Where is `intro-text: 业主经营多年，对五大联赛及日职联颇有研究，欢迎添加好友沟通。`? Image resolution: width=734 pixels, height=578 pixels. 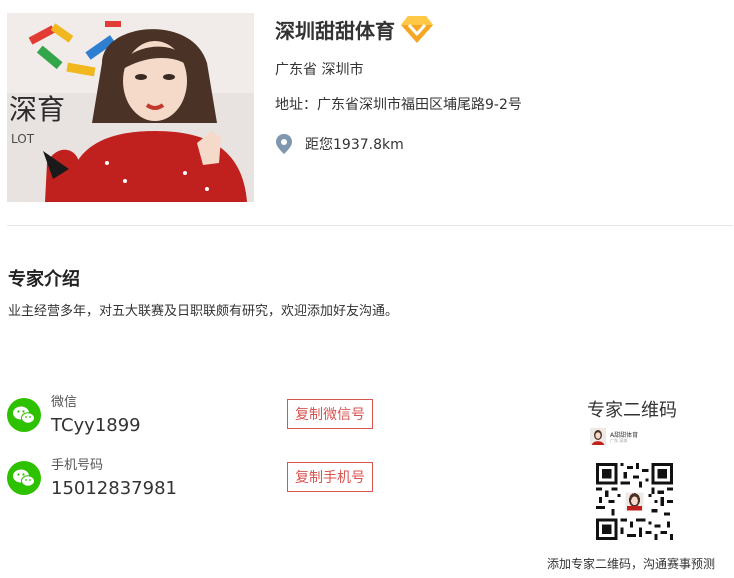 intro-text: 业主经营多年，对五大联赛及日职联颇有研究，欢迎添加好友沟通。 is located at coordinates (203, 311).